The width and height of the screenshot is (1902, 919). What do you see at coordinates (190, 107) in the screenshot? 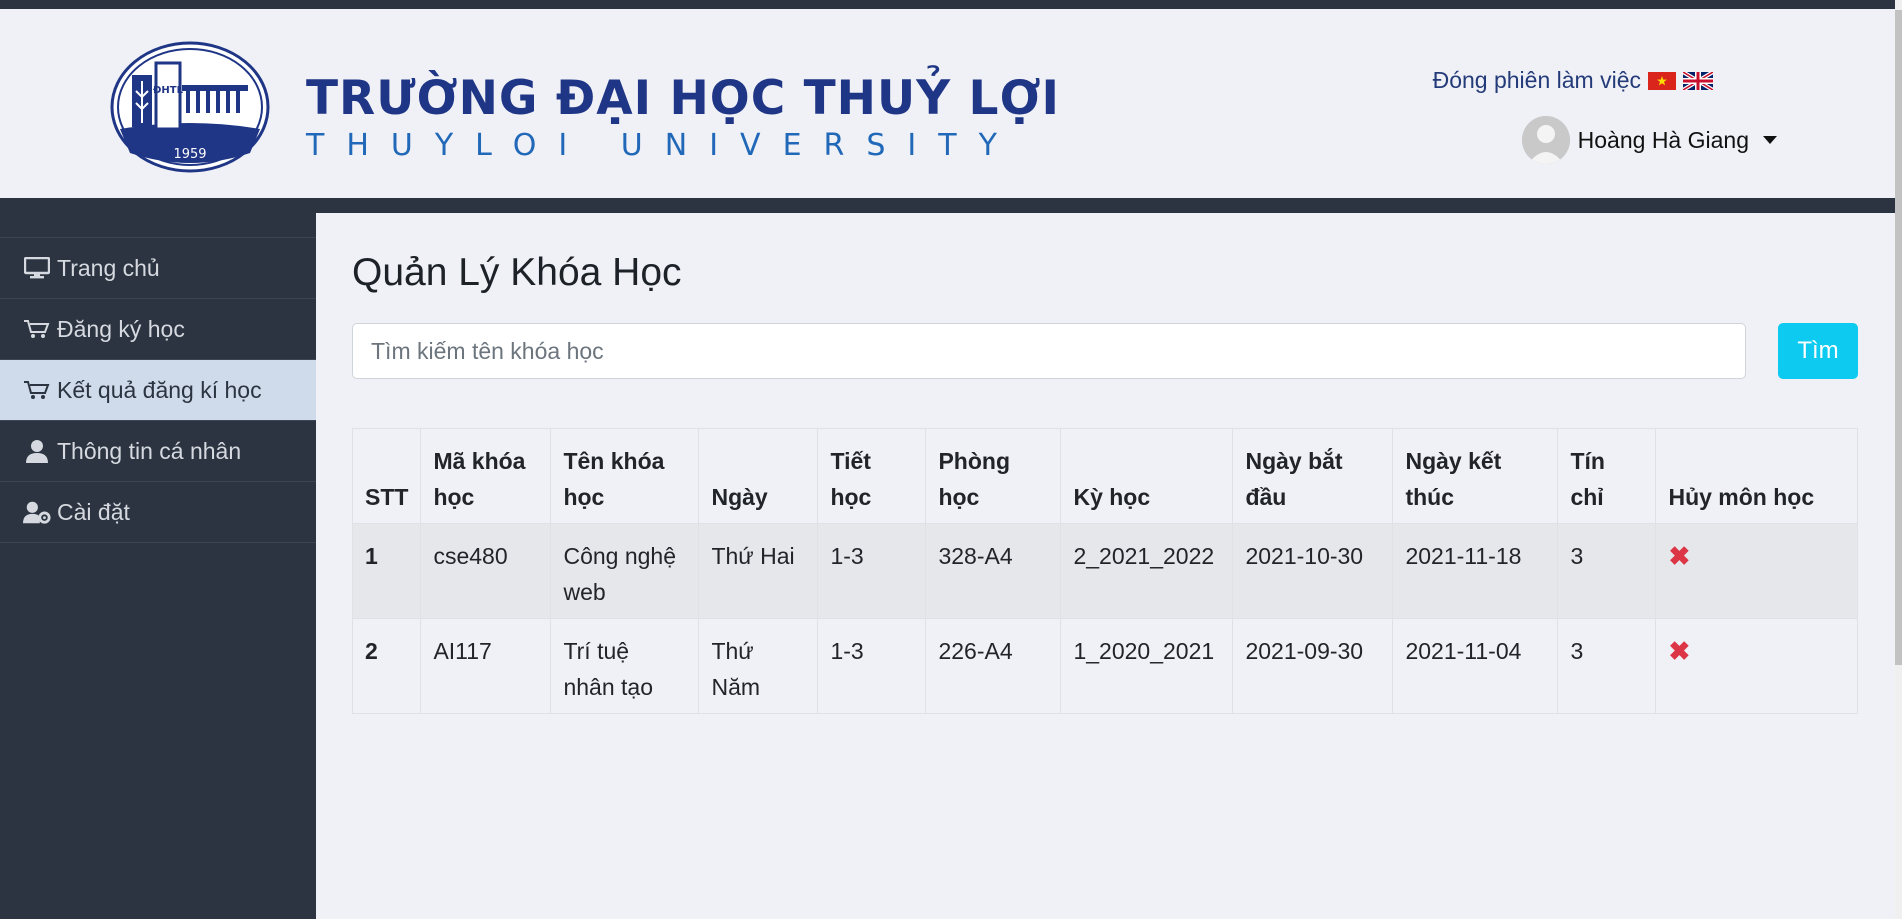
I see `university-logo: 1959 ĐHTL` at bounding box center [190, 107].